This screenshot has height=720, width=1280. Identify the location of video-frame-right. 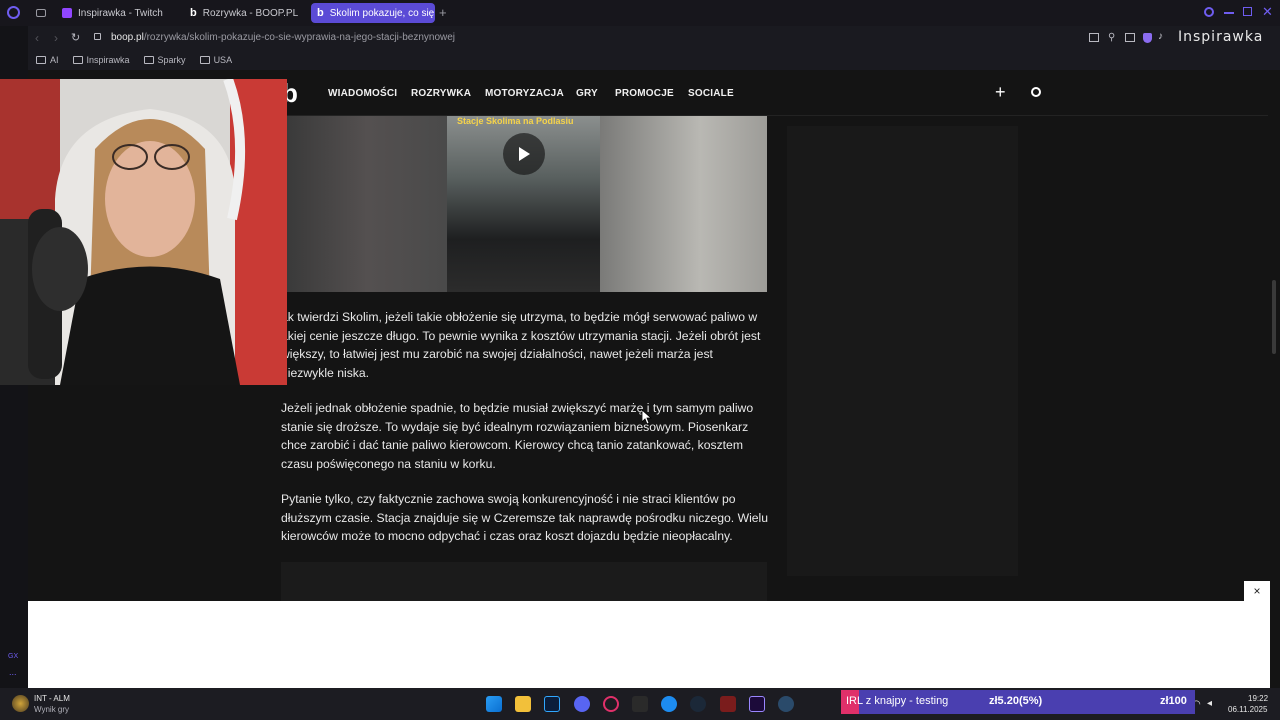
(683, 204).